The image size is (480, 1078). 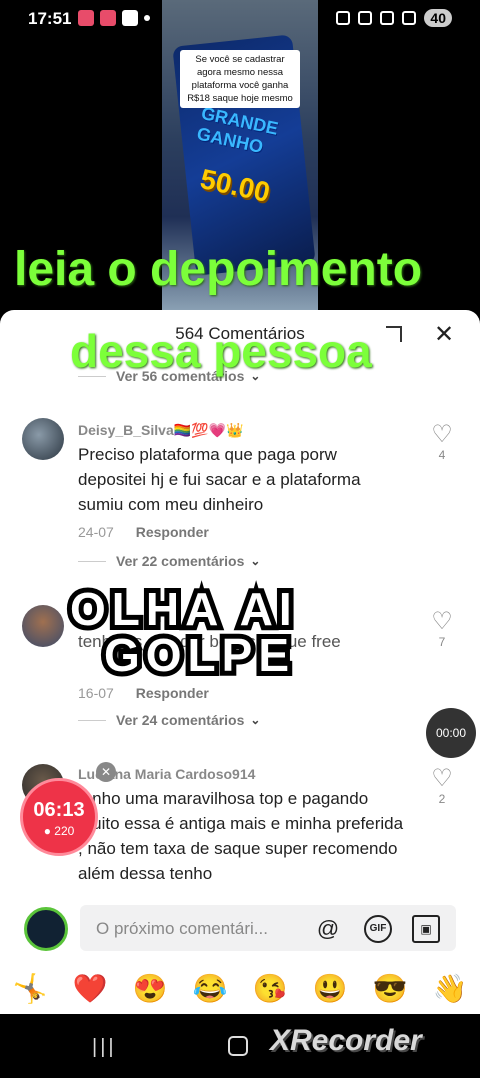 What do you see at coordinates (180, 561) in the screenshot?
I see `view-replies-label: Ver 22 comentários` at bounding box center [180, 561].